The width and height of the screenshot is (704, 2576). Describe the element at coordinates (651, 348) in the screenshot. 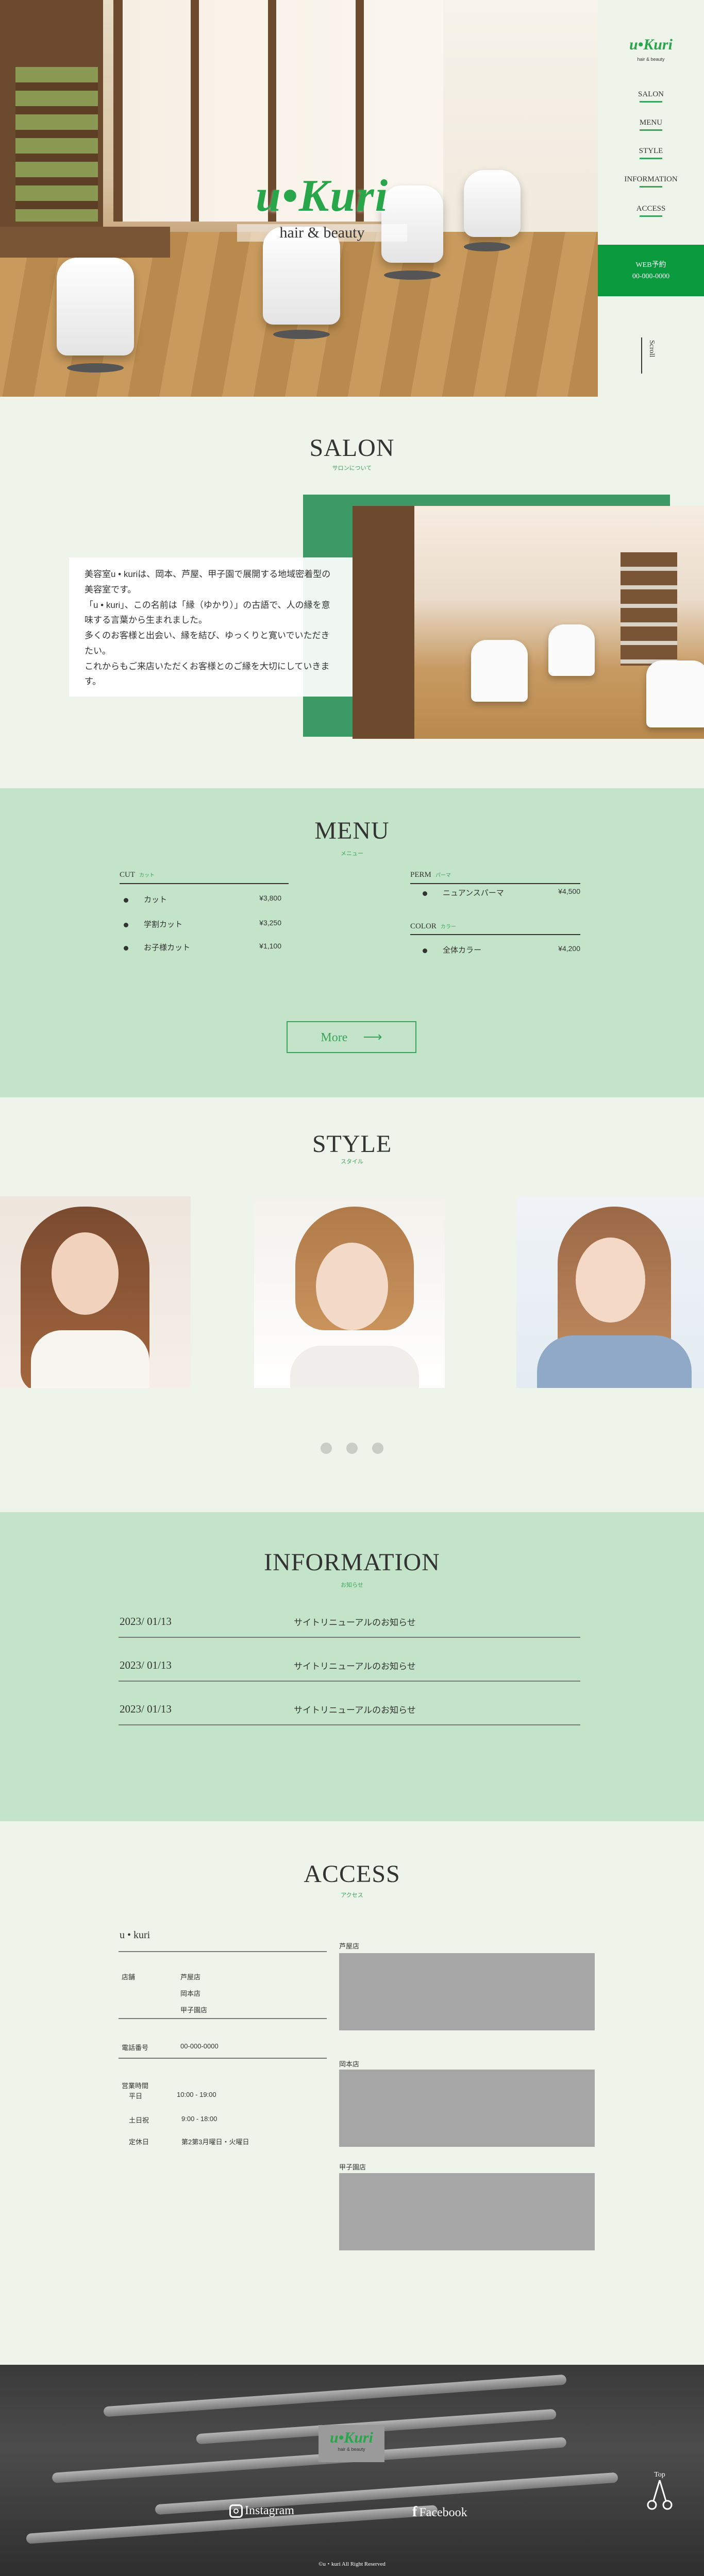

I see `scroll-label: Scroll` at that location.